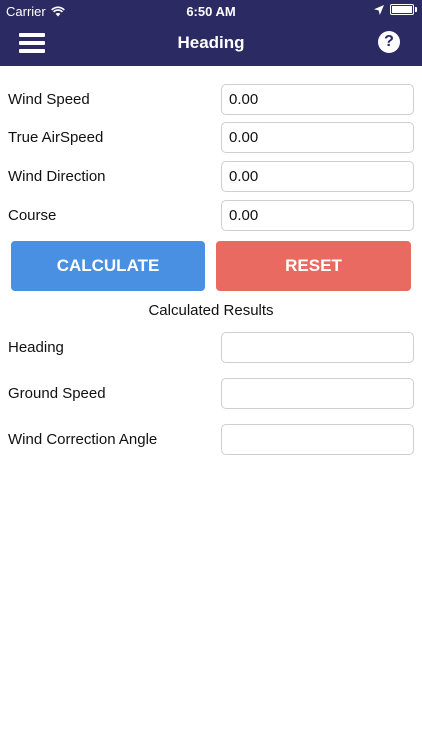 This screenshot has height=750, width=422. I want to click on nav-bar: Heading ?, so click(211, 44).